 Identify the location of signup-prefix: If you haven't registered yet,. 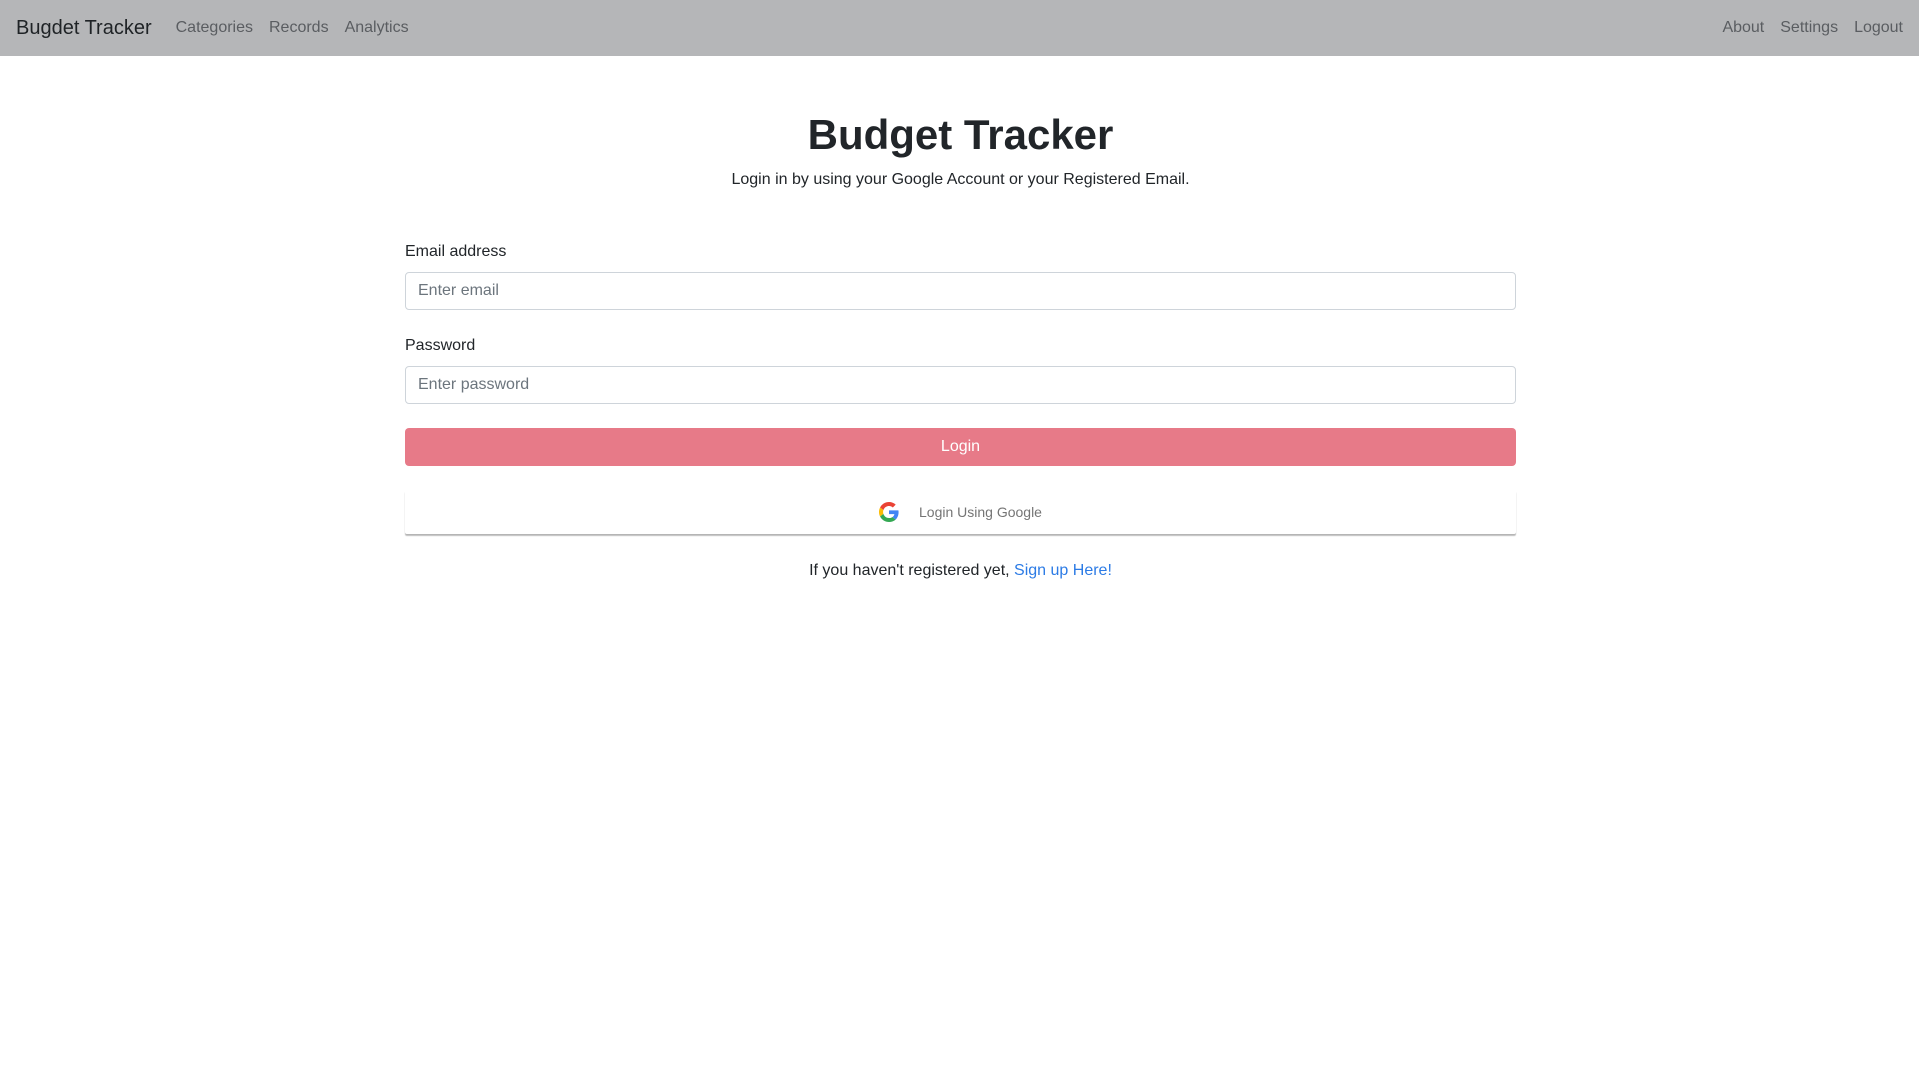
(912, 570).